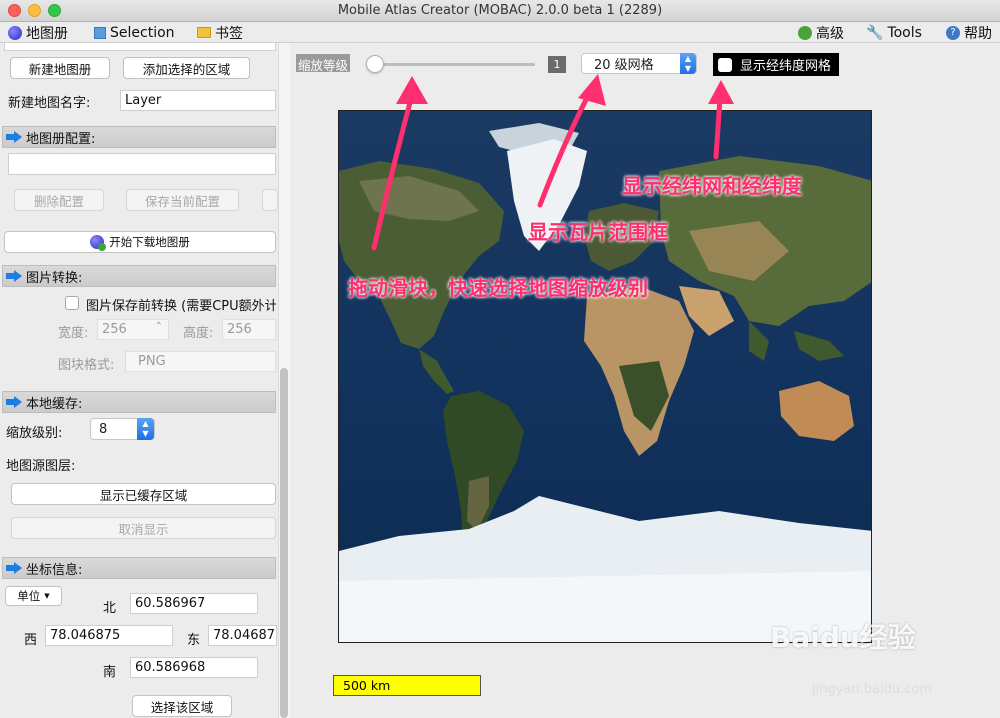 The height and width of the screenshot is (718, 1000). What do you see at coordinates (598, 232) in the screenshot?
I see `annotation-tile-bounds: 显示瓦片范围框` at bounding box center [598, 232].